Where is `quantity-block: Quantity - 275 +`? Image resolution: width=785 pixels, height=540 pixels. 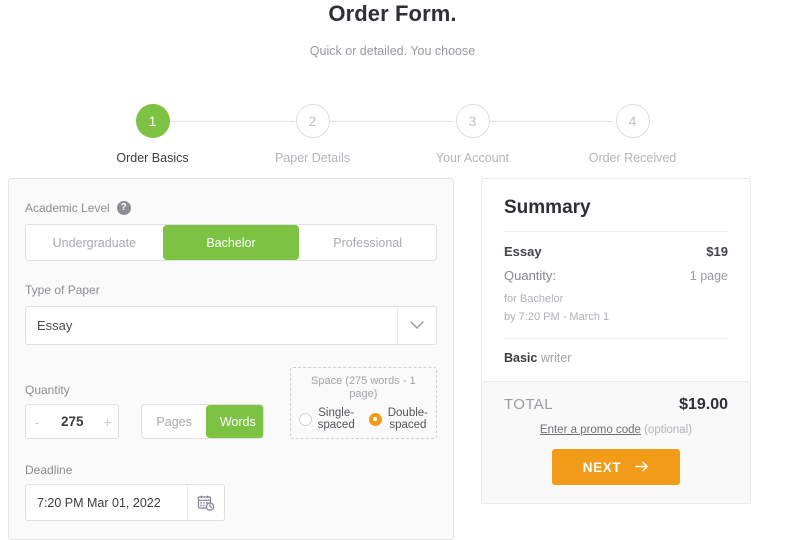
quantity-block: Quantity - 275 + is located at coordinates (72, 411).